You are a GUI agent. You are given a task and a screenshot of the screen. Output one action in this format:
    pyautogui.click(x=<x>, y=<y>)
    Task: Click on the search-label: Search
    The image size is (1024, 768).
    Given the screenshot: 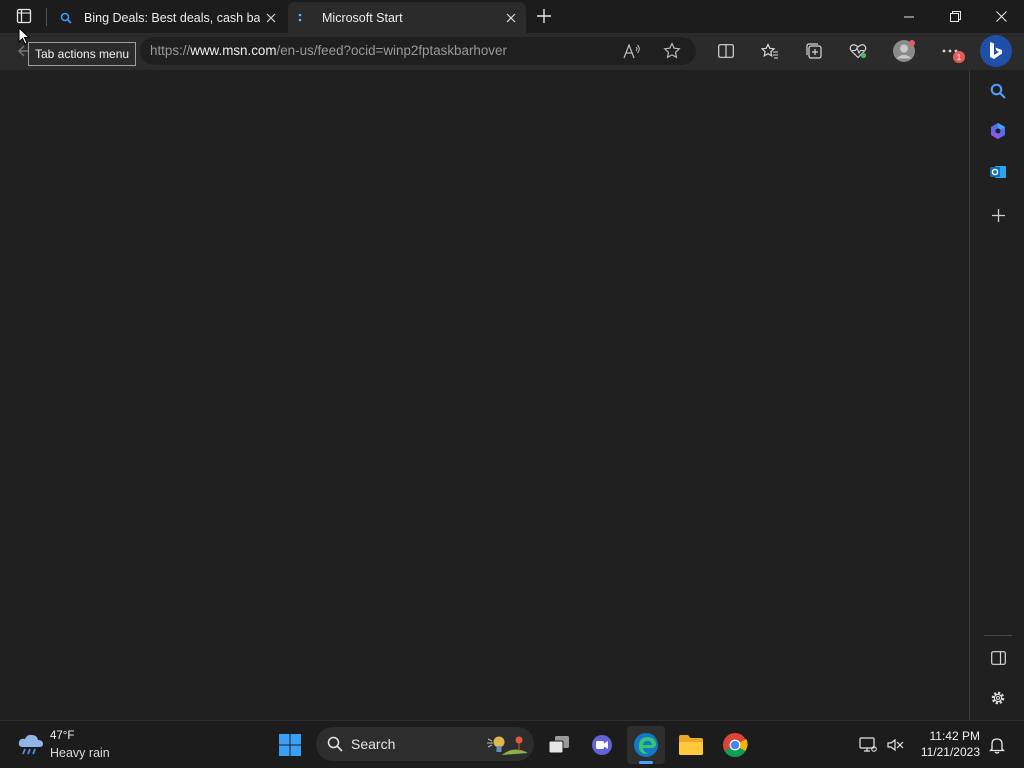 What is the action you would take?
    pyautogui.click(x=373, y=744)
    